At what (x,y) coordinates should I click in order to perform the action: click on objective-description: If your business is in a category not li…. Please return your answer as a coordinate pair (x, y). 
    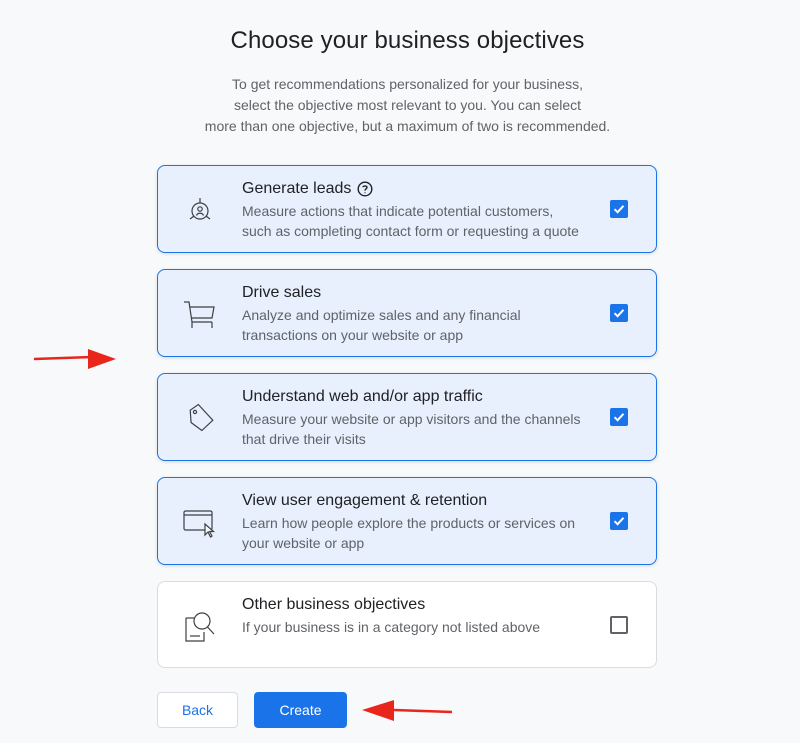
    Looking at the image, I should click on (422, 627).